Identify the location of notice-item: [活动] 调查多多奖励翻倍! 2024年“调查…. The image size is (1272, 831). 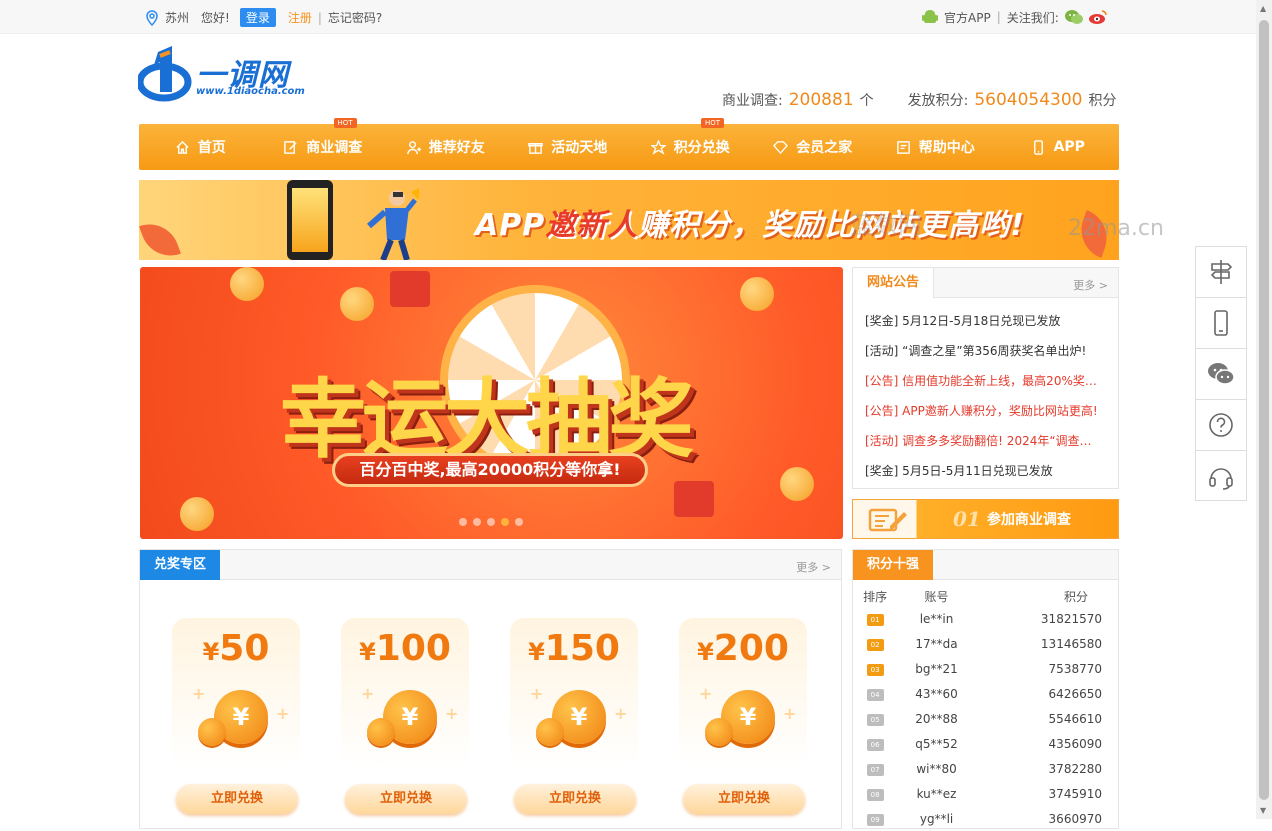
(985, 443).